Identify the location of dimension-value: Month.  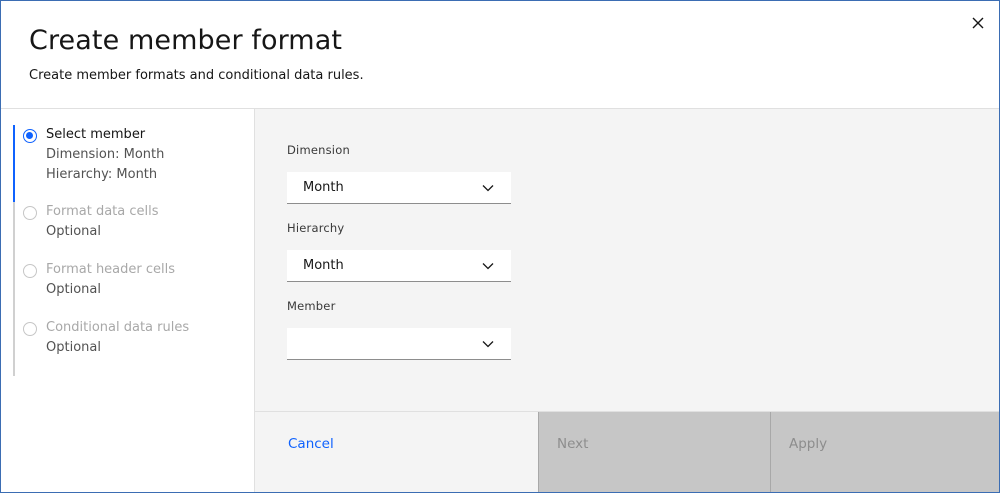
(323, 187).